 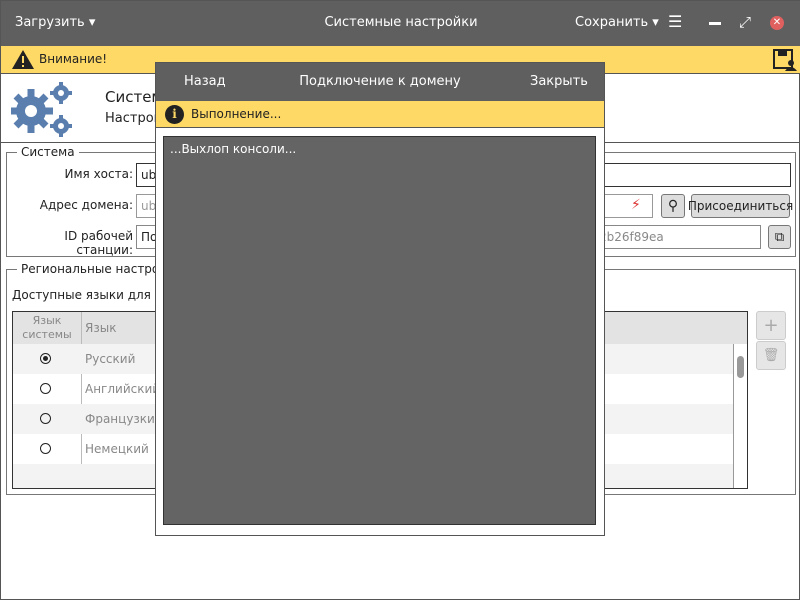 What do you see at coordinates (174, 114) in the screenshot?
I see `info-icon: i` at bounding box center [174, 114].